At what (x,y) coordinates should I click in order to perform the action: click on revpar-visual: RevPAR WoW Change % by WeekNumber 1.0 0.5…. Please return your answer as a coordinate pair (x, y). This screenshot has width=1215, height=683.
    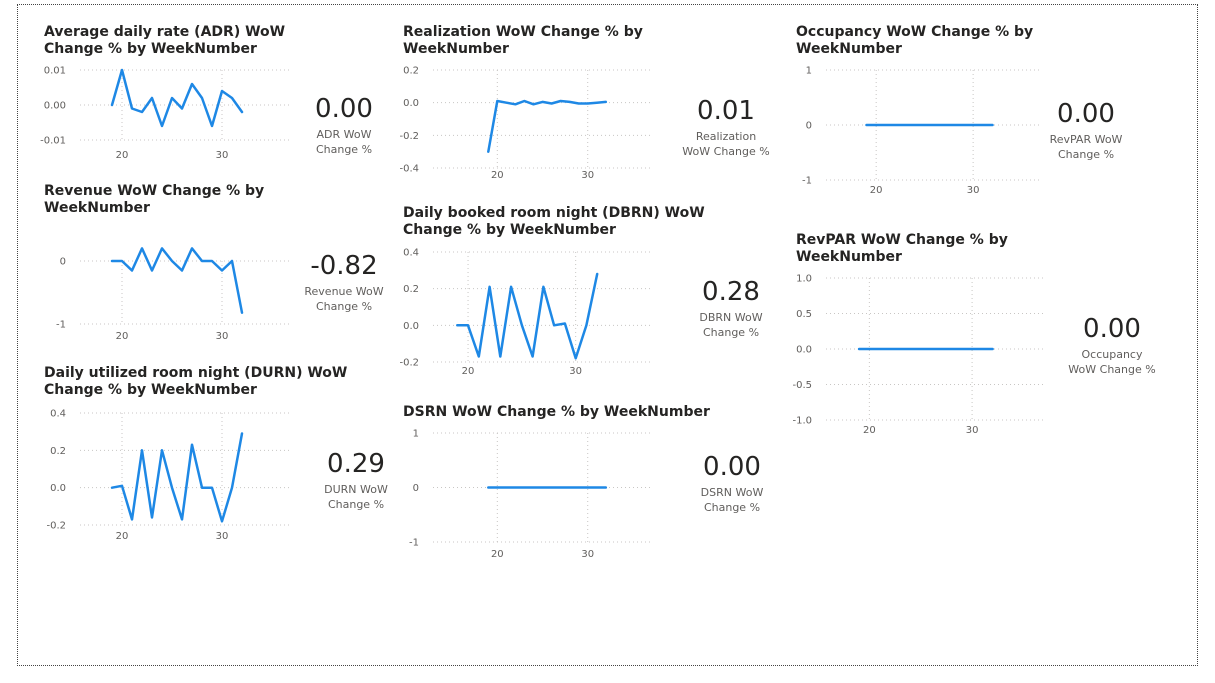
    Looking at the image, I should click on (984, 337).